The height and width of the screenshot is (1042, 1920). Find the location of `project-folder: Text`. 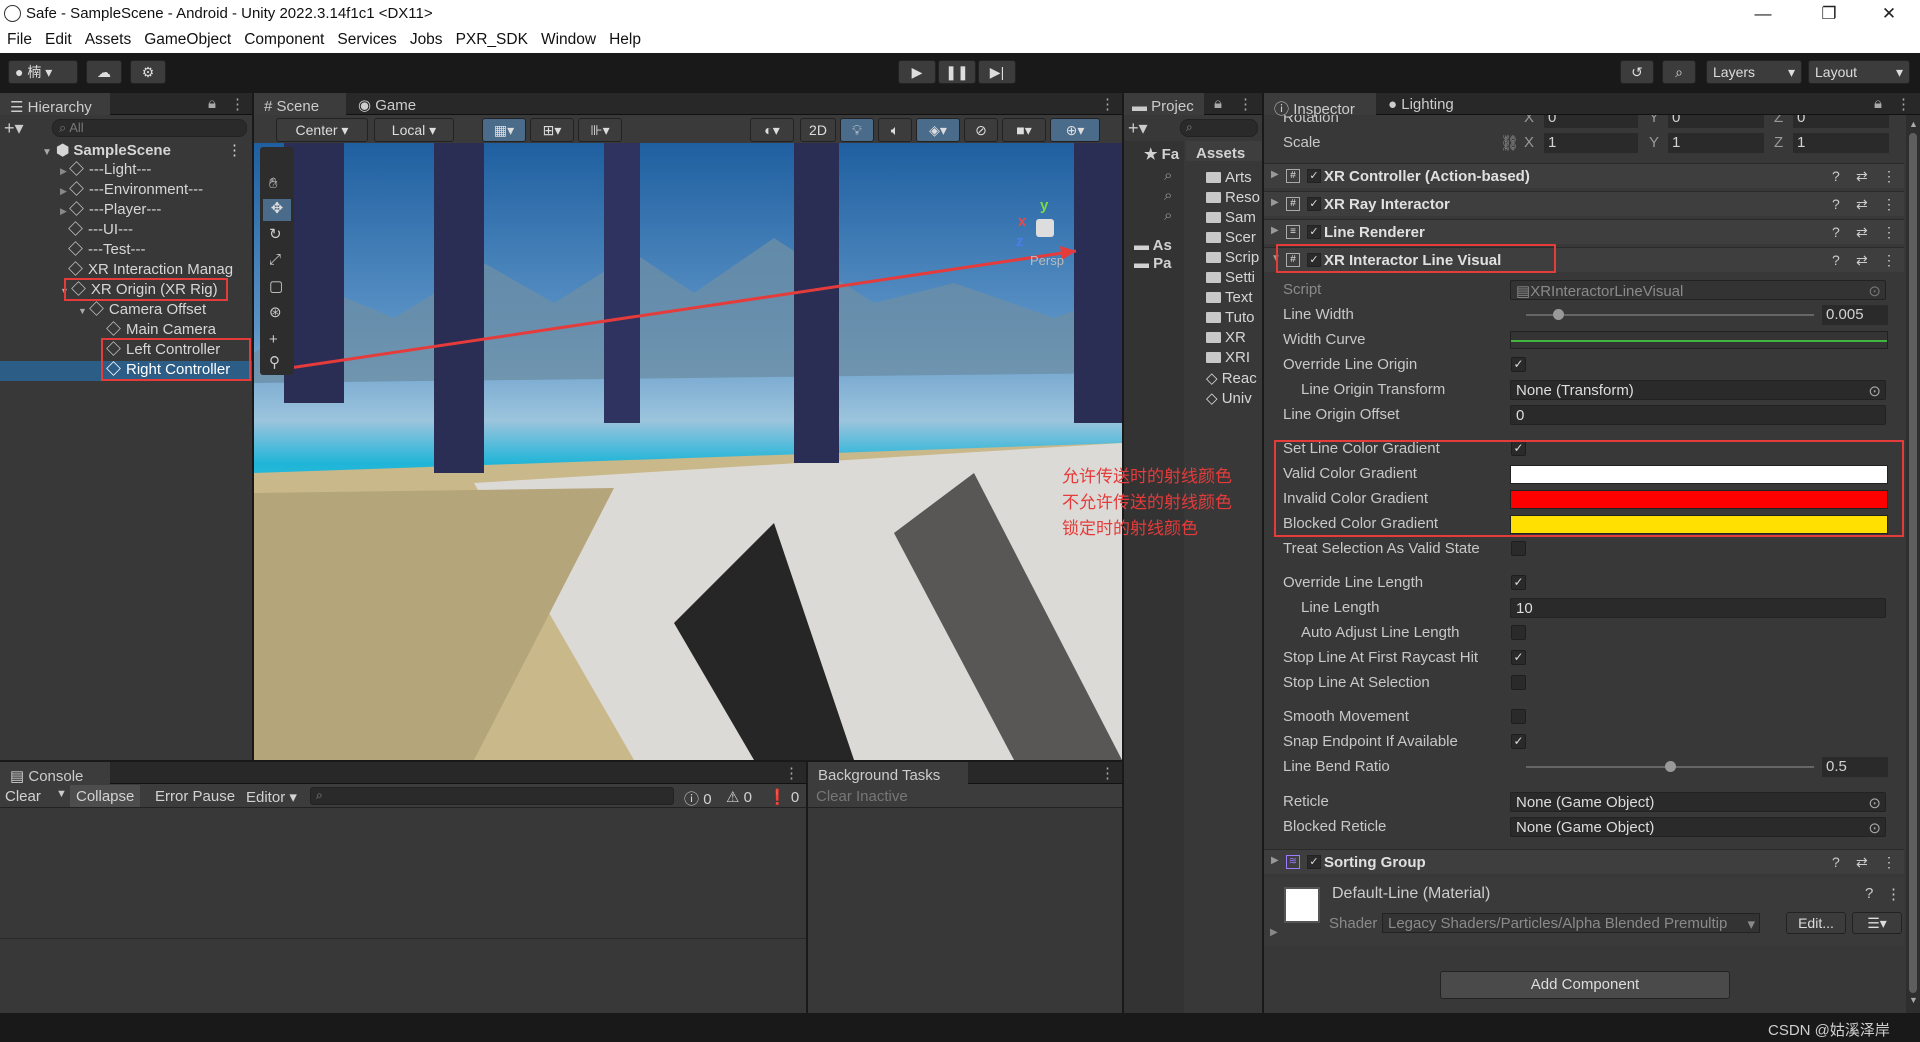

project-folder: Text is located at coordinates (1234, 299).